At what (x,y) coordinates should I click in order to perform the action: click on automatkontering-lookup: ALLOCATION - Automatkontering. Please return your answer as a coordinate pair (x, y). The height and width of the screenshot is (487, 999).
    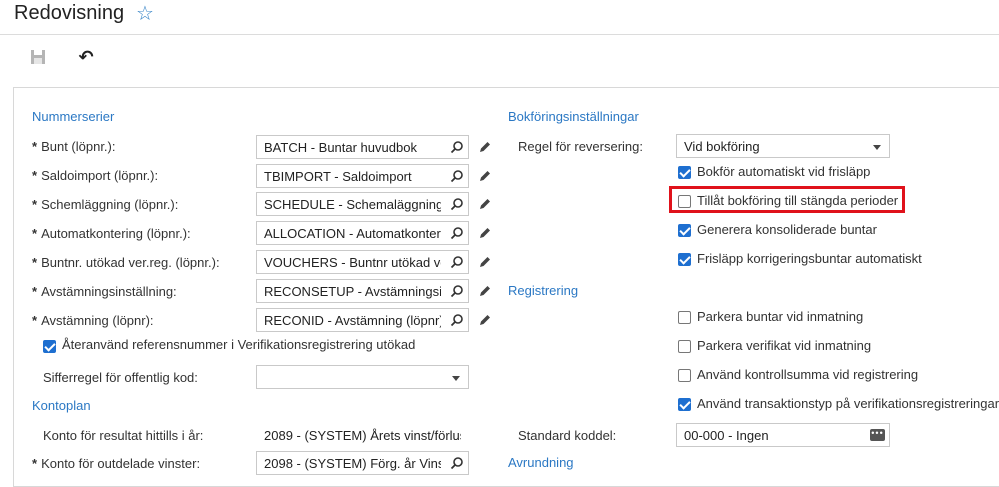
    Looking at the image, I should click on (362, 233).